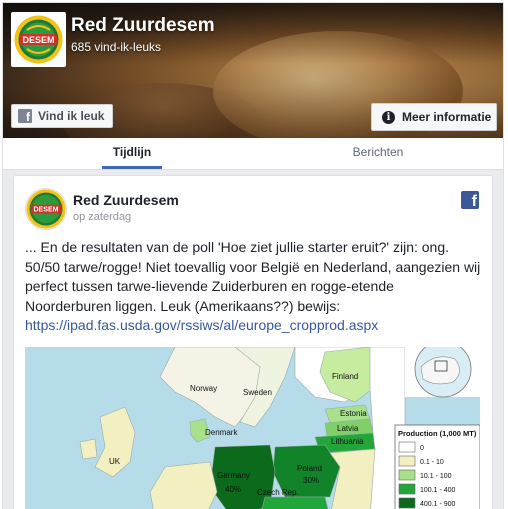 The image size is (508, 509). What do you see at coordinates (347, 441) in the screenshot?
I see `map-label: Lithuania` at bounding box center [347, 441].